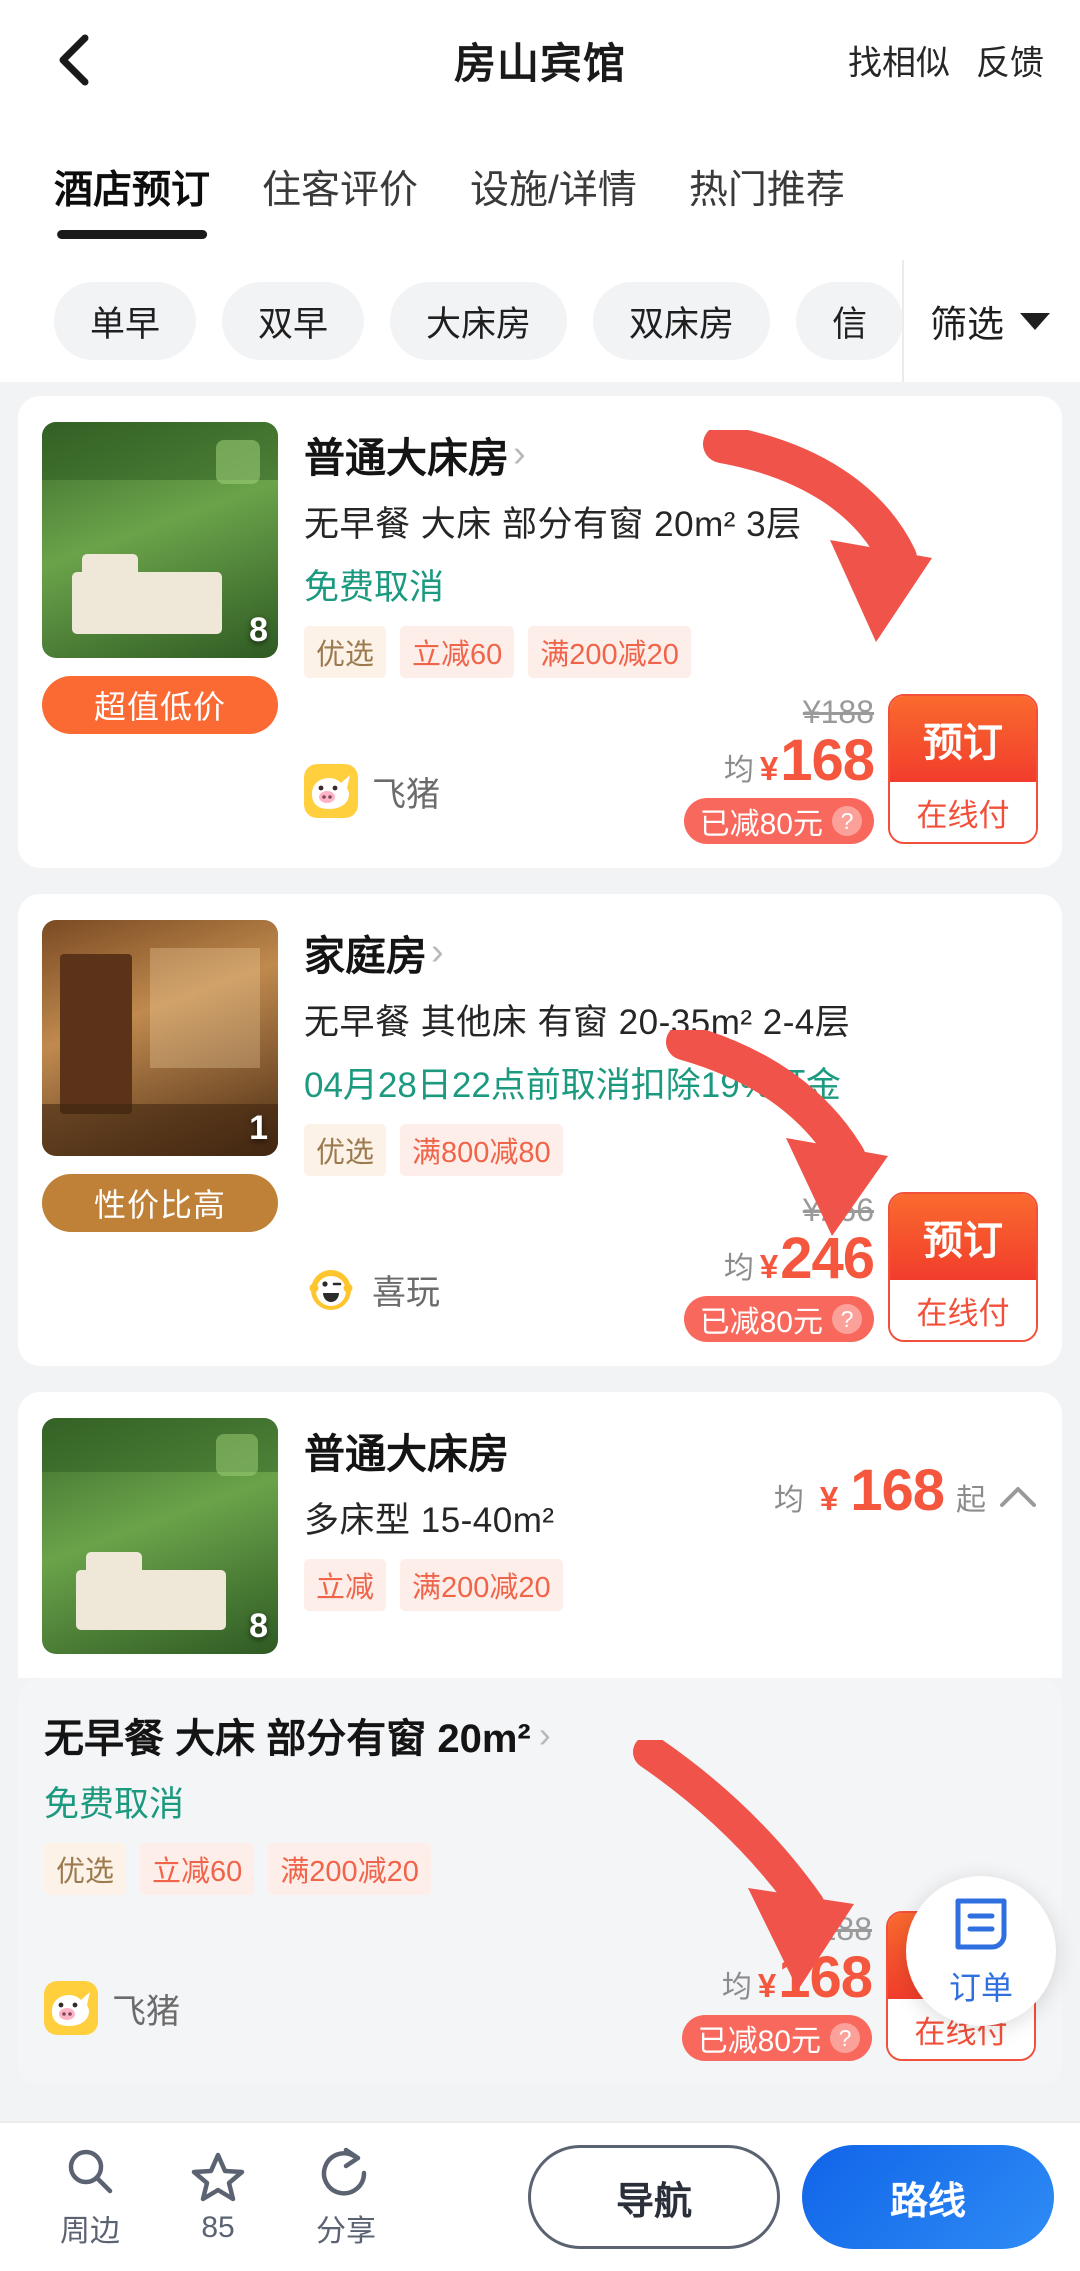  What do you see at coordinates (825, 1977) in the screenshot?
I see `current-price: 168` at bounding box center [825, 1977].